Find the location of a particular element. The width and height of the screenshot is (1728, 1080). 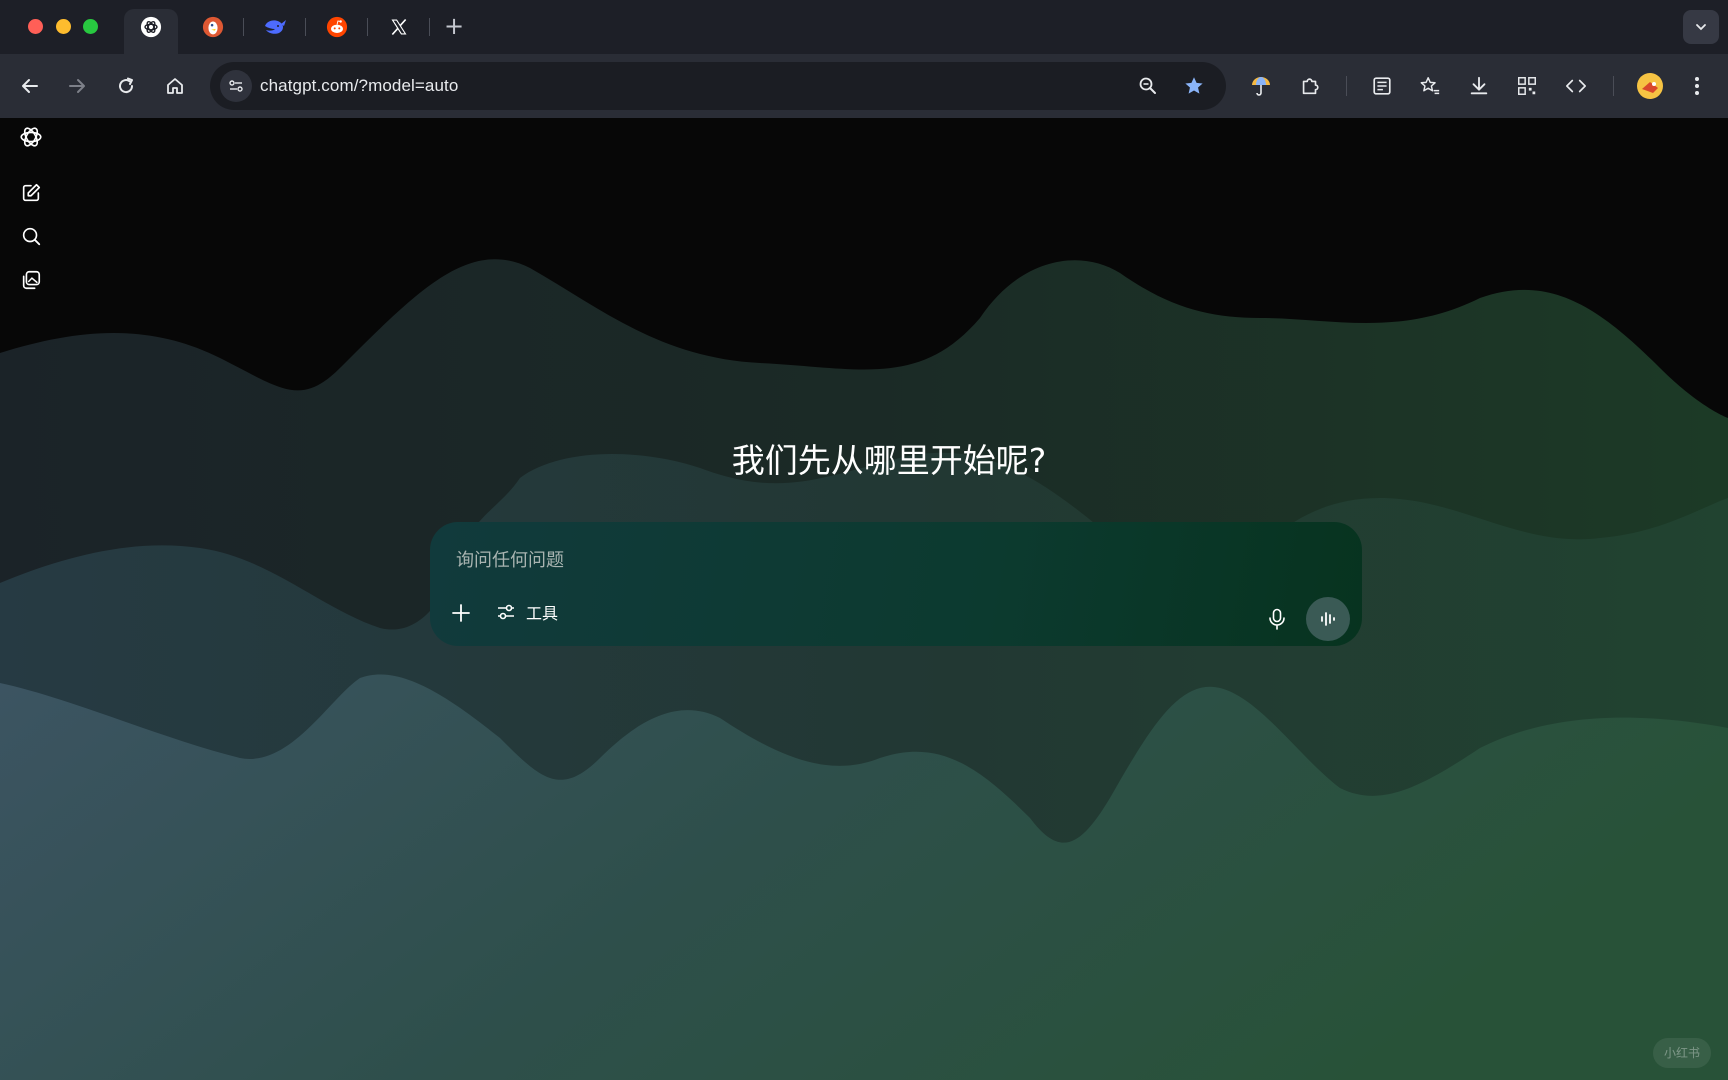

extension-umbrella-button is located at coordinates (1261, 86).